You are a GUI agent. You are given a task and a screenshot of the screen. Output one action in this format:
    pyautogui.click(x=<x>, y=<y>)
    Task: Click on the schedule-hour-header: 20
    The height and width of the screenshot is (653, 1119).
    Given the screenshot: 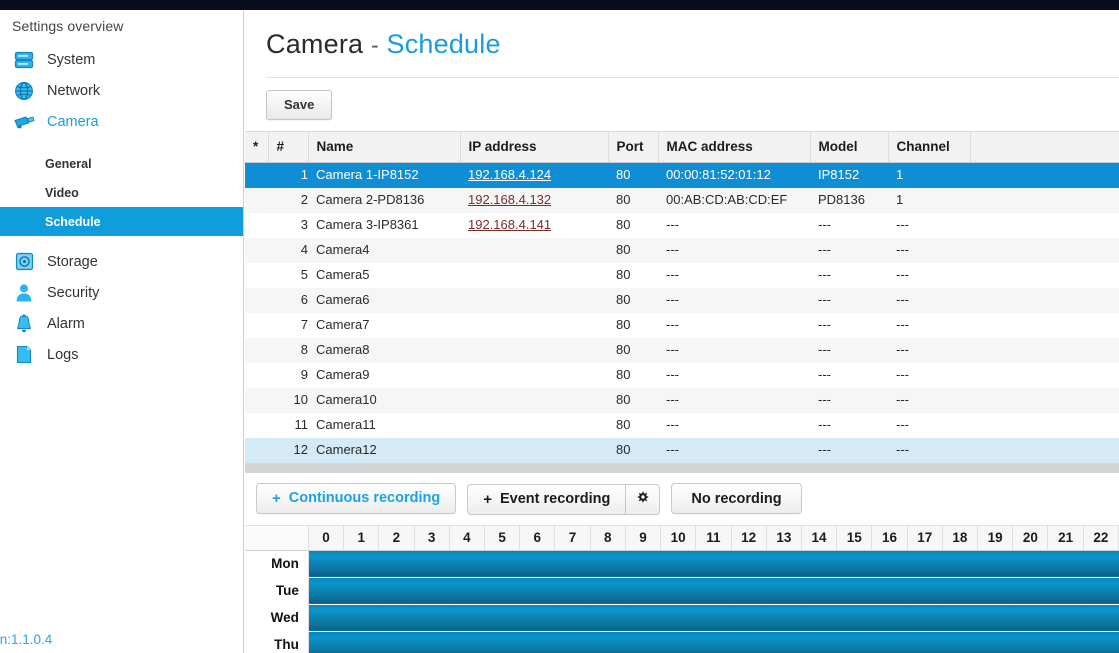 What is the action you would take?
    pyautogui.click(x=1030, y=537)
    